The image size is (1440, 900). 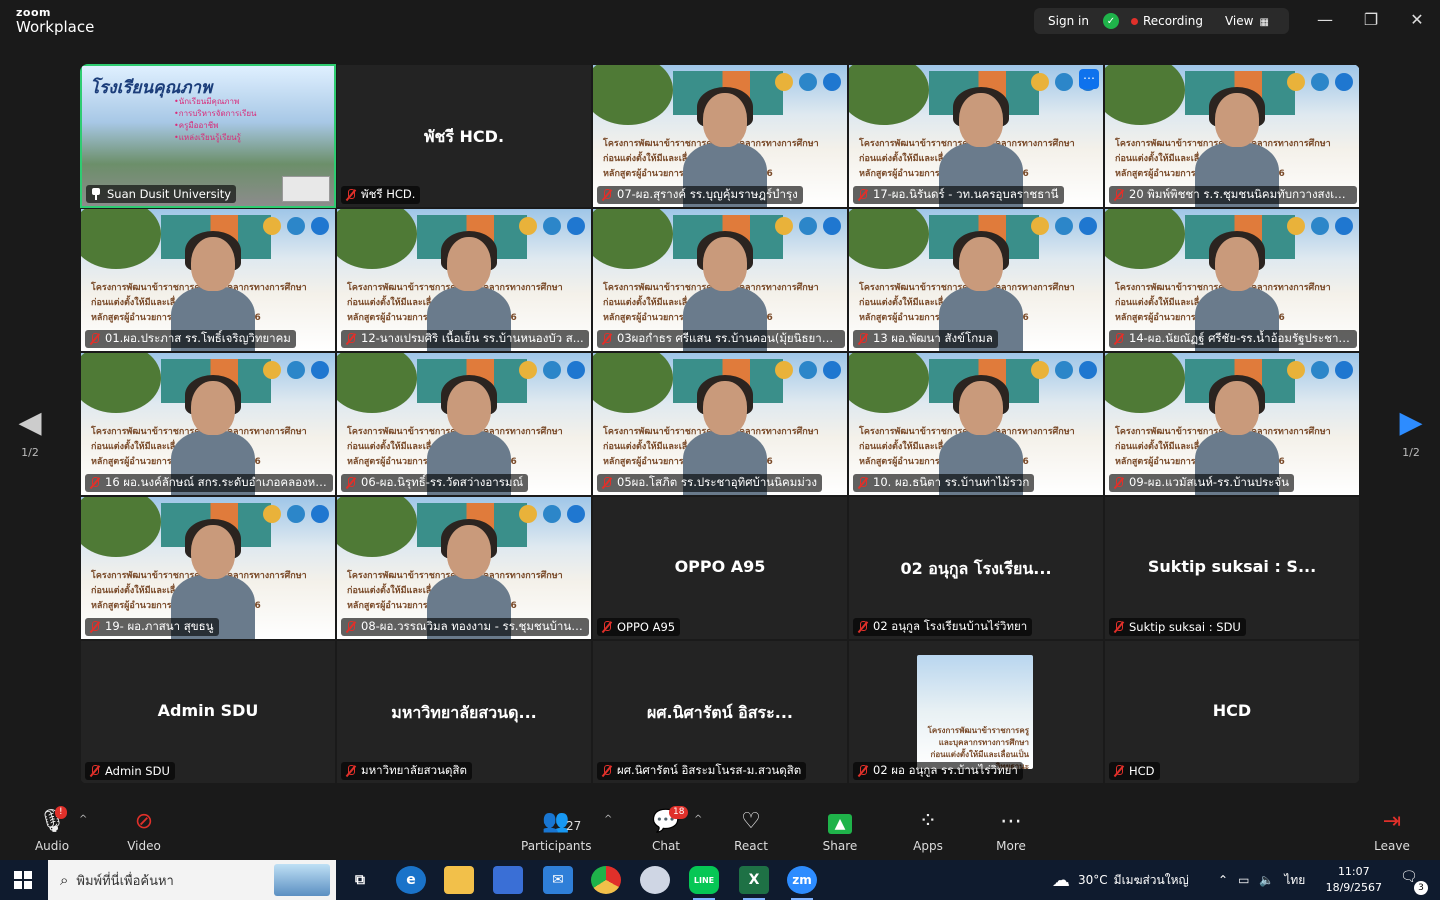 What do you see at coordinates (1120, 880) in the screenshot?
I see `weather-widget: ☁ 30°C มีเมฆส่วนใหญ่` at bounding box center [1120, 880].